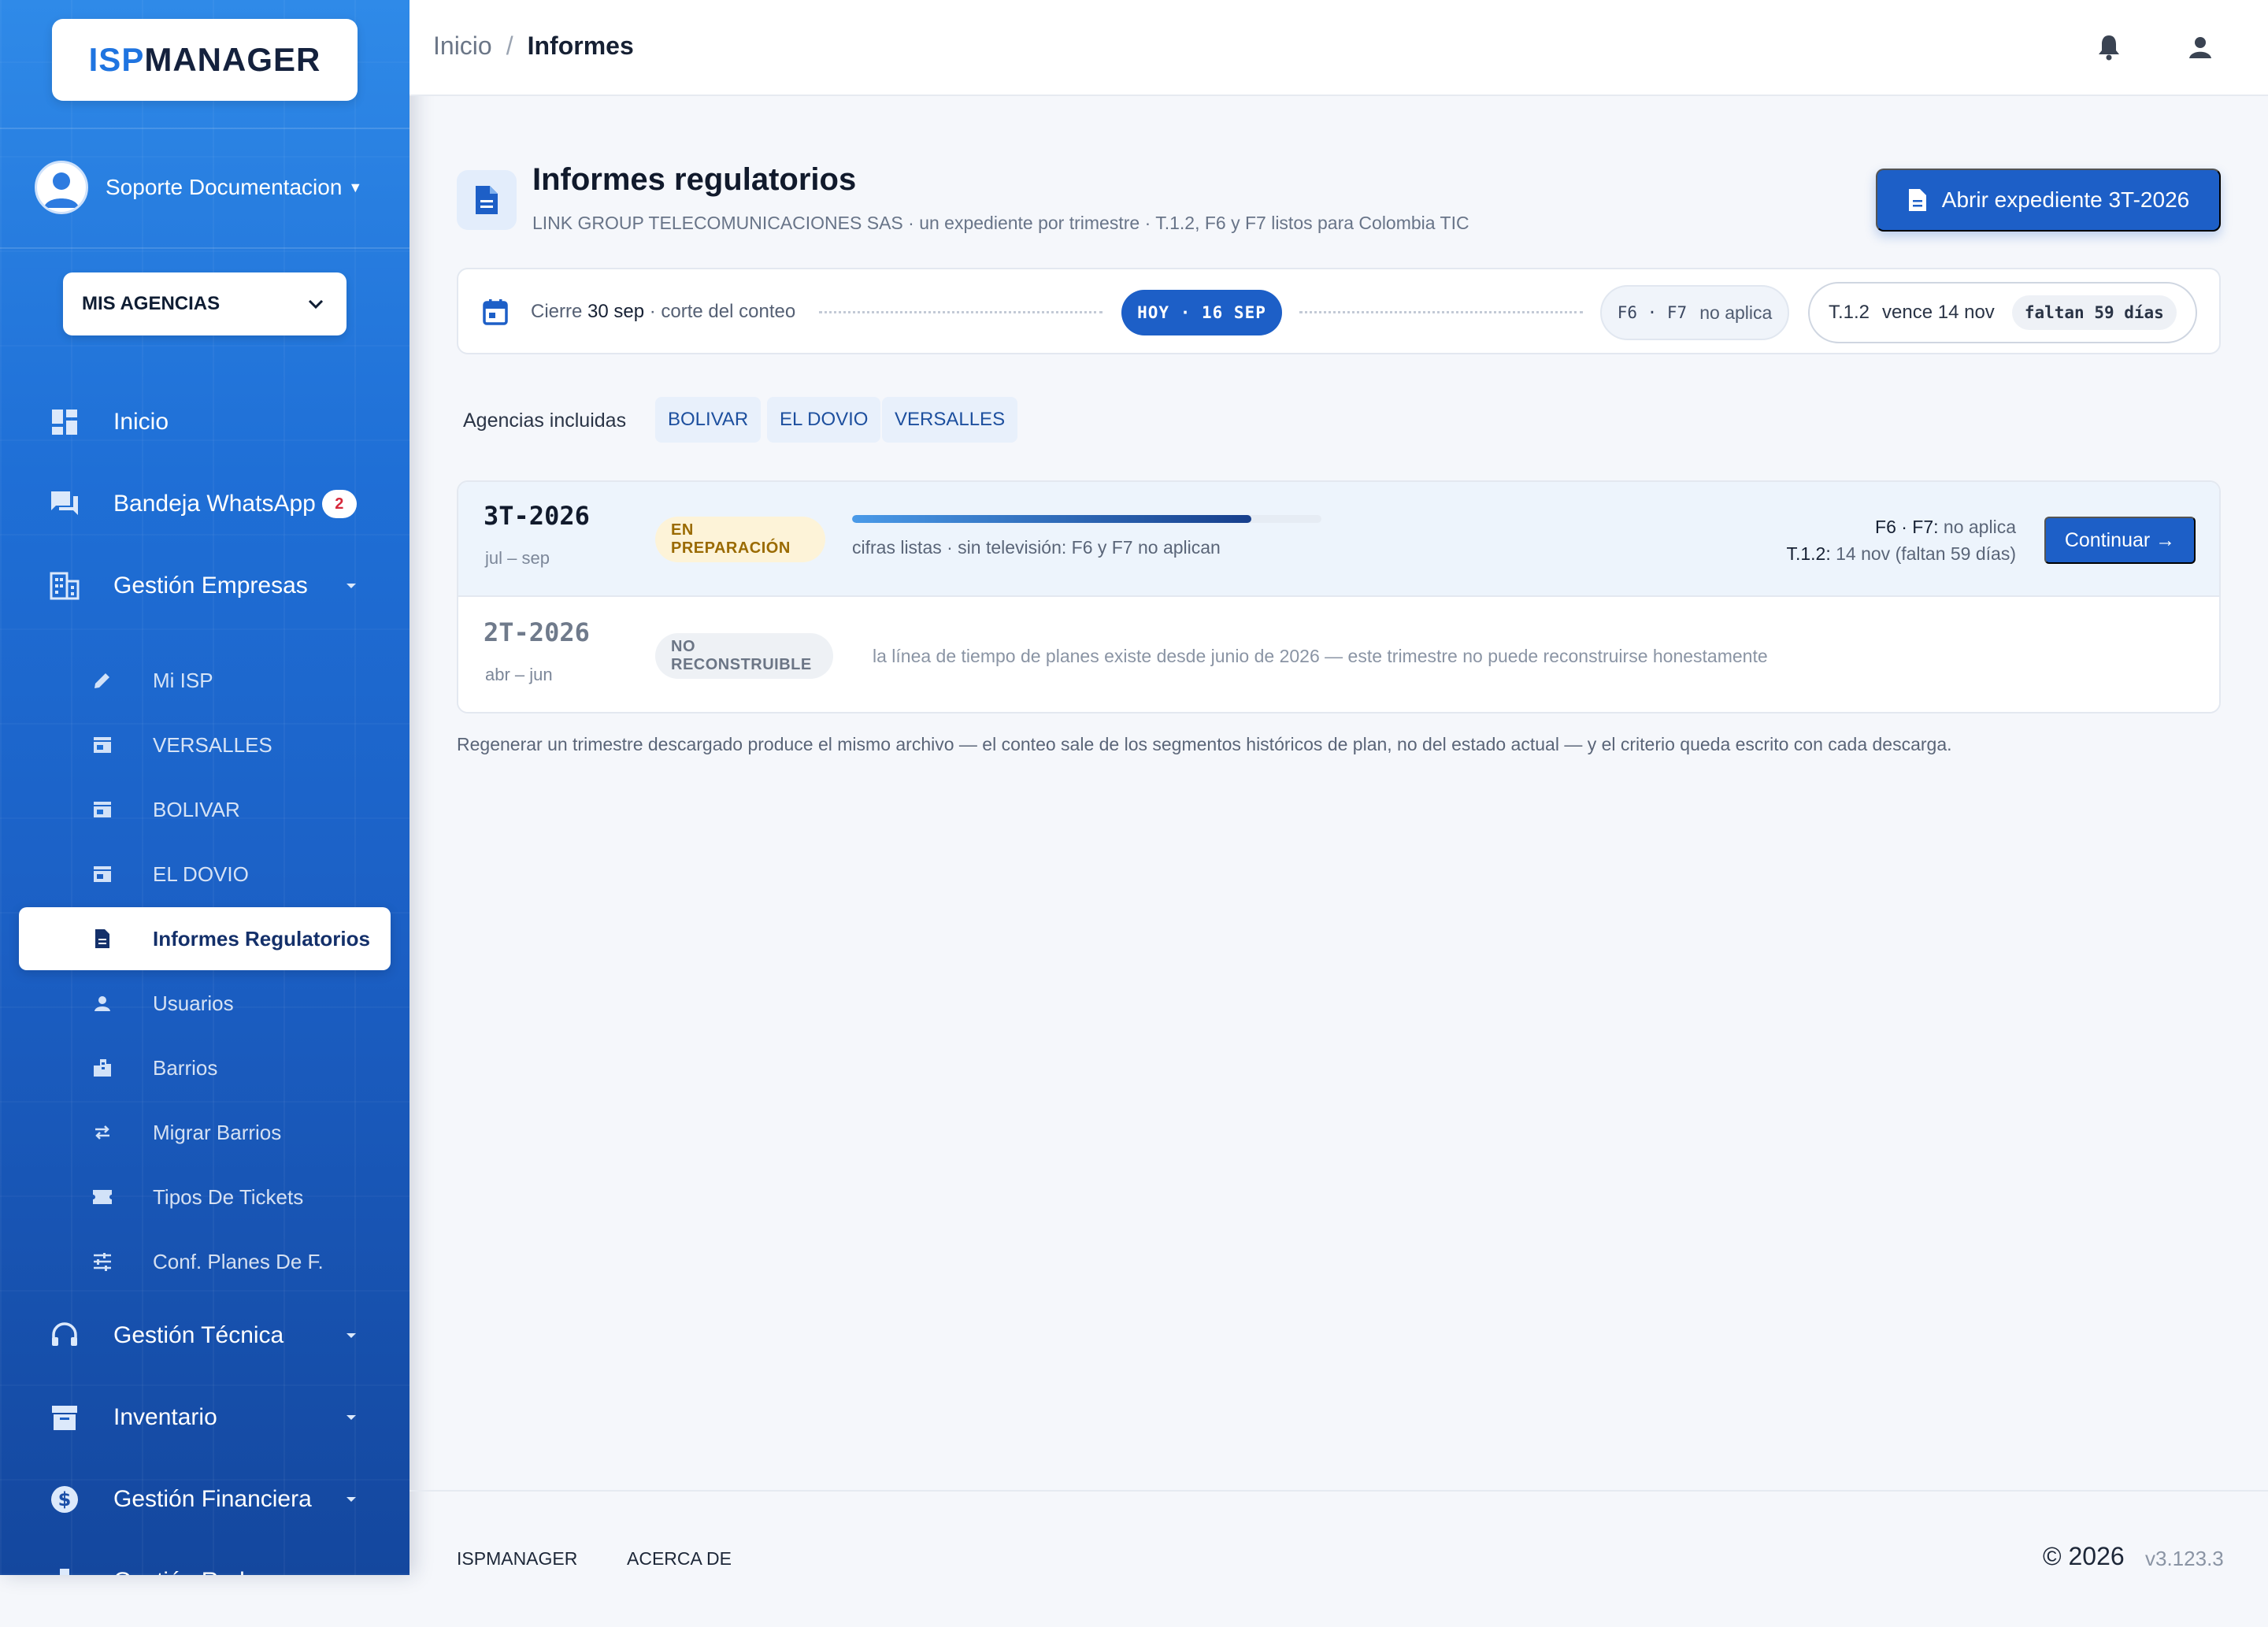 The height and width of the screenshot is (1627, 2268). I want to click on user-menu: Soporte Documentacion ▼, so click(198, 188).